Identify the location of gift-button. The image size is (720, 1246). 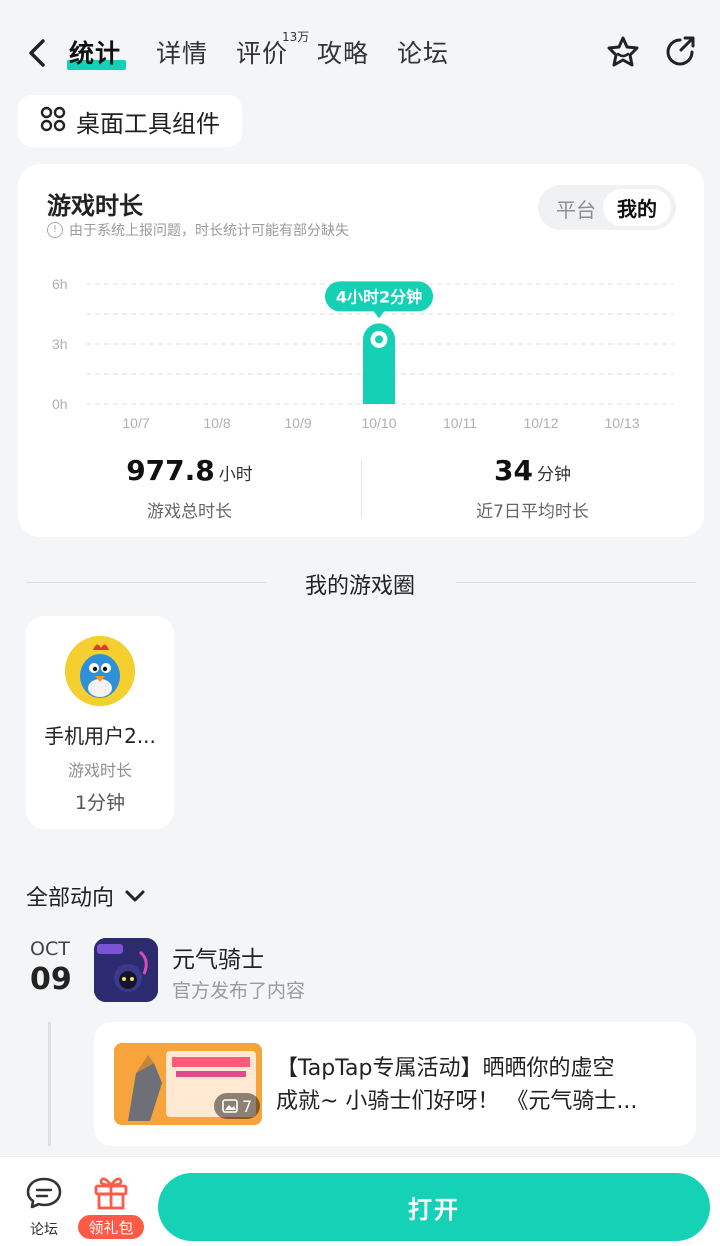
(111, 1194).